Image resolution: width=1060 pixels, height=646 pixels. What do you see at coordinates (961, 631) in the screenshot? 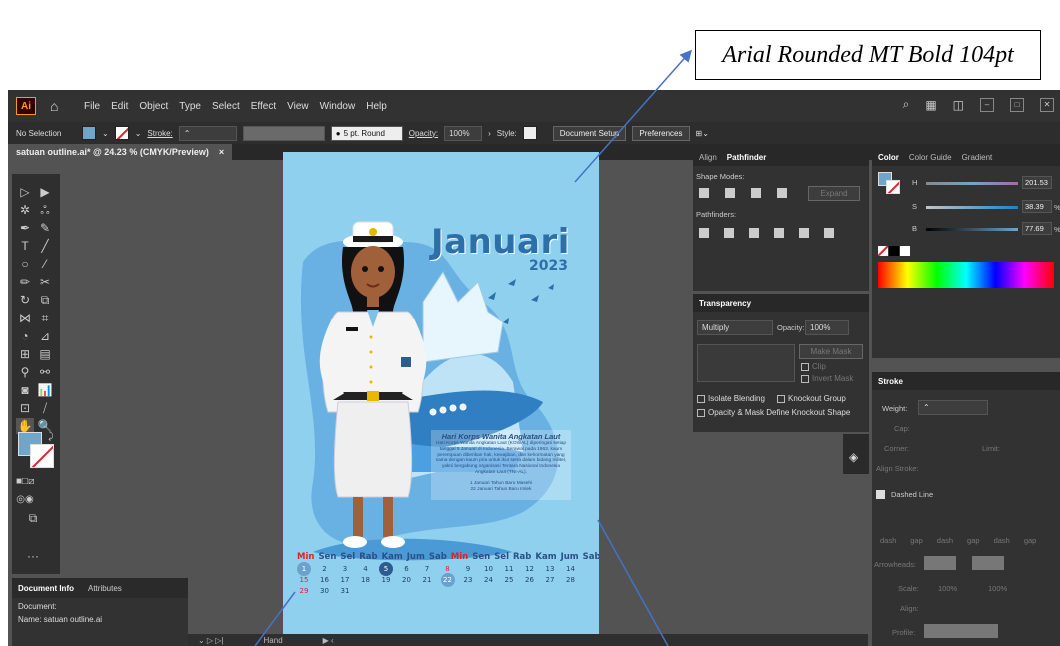
I see `profile-select` at bounding box center [961, 631].